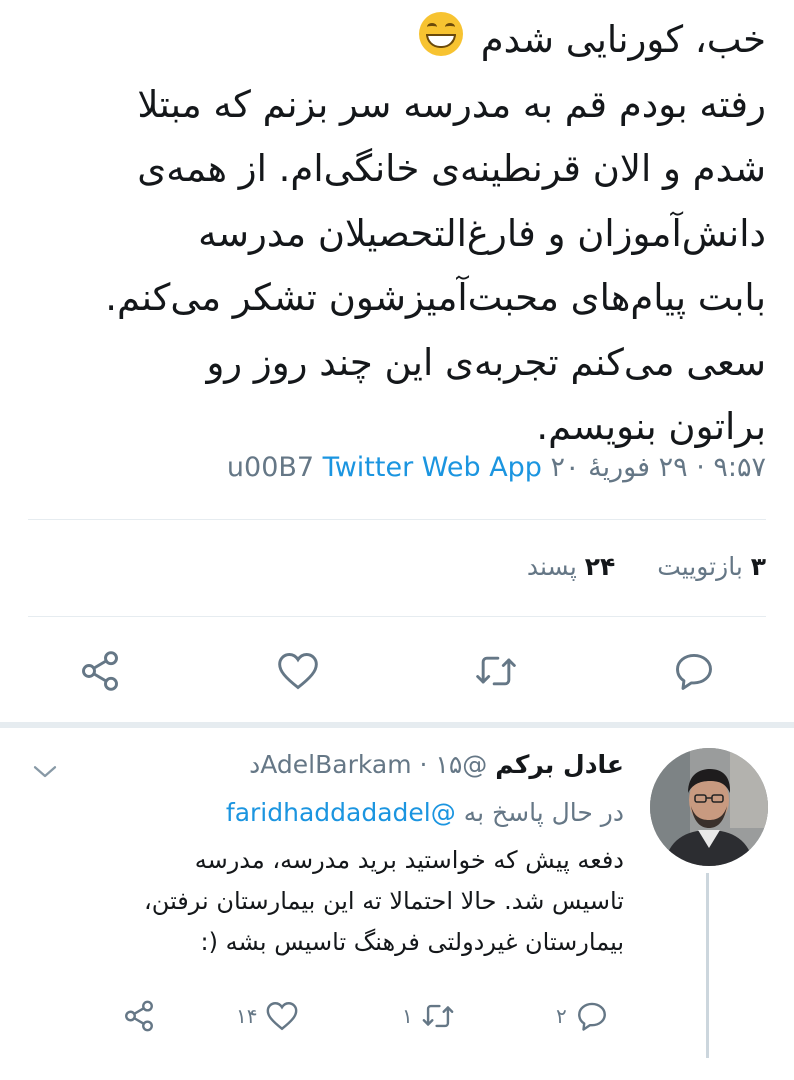 This screenshot has width=794, height=1080. What do you see at coordinates (561, 1016) in the screenshot?
I see `reply-reply-count: ۲` at bounding box center [561, 1016].